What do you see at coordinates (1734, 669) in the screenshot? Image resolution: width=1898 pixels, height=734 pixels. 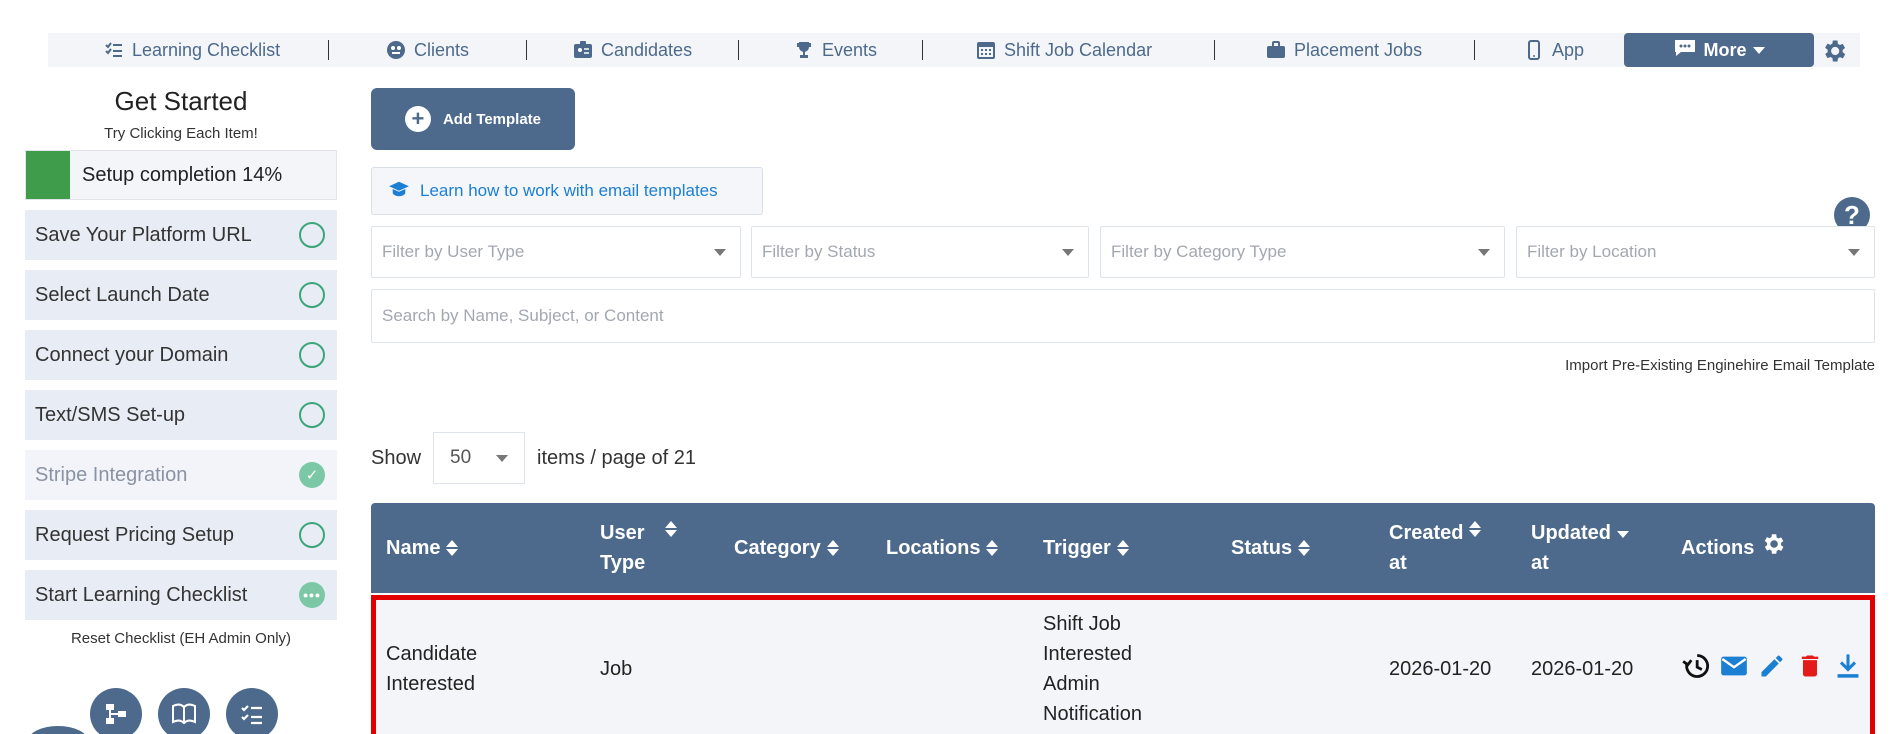 I see `email-icon` at bounding box center [1734, 669].